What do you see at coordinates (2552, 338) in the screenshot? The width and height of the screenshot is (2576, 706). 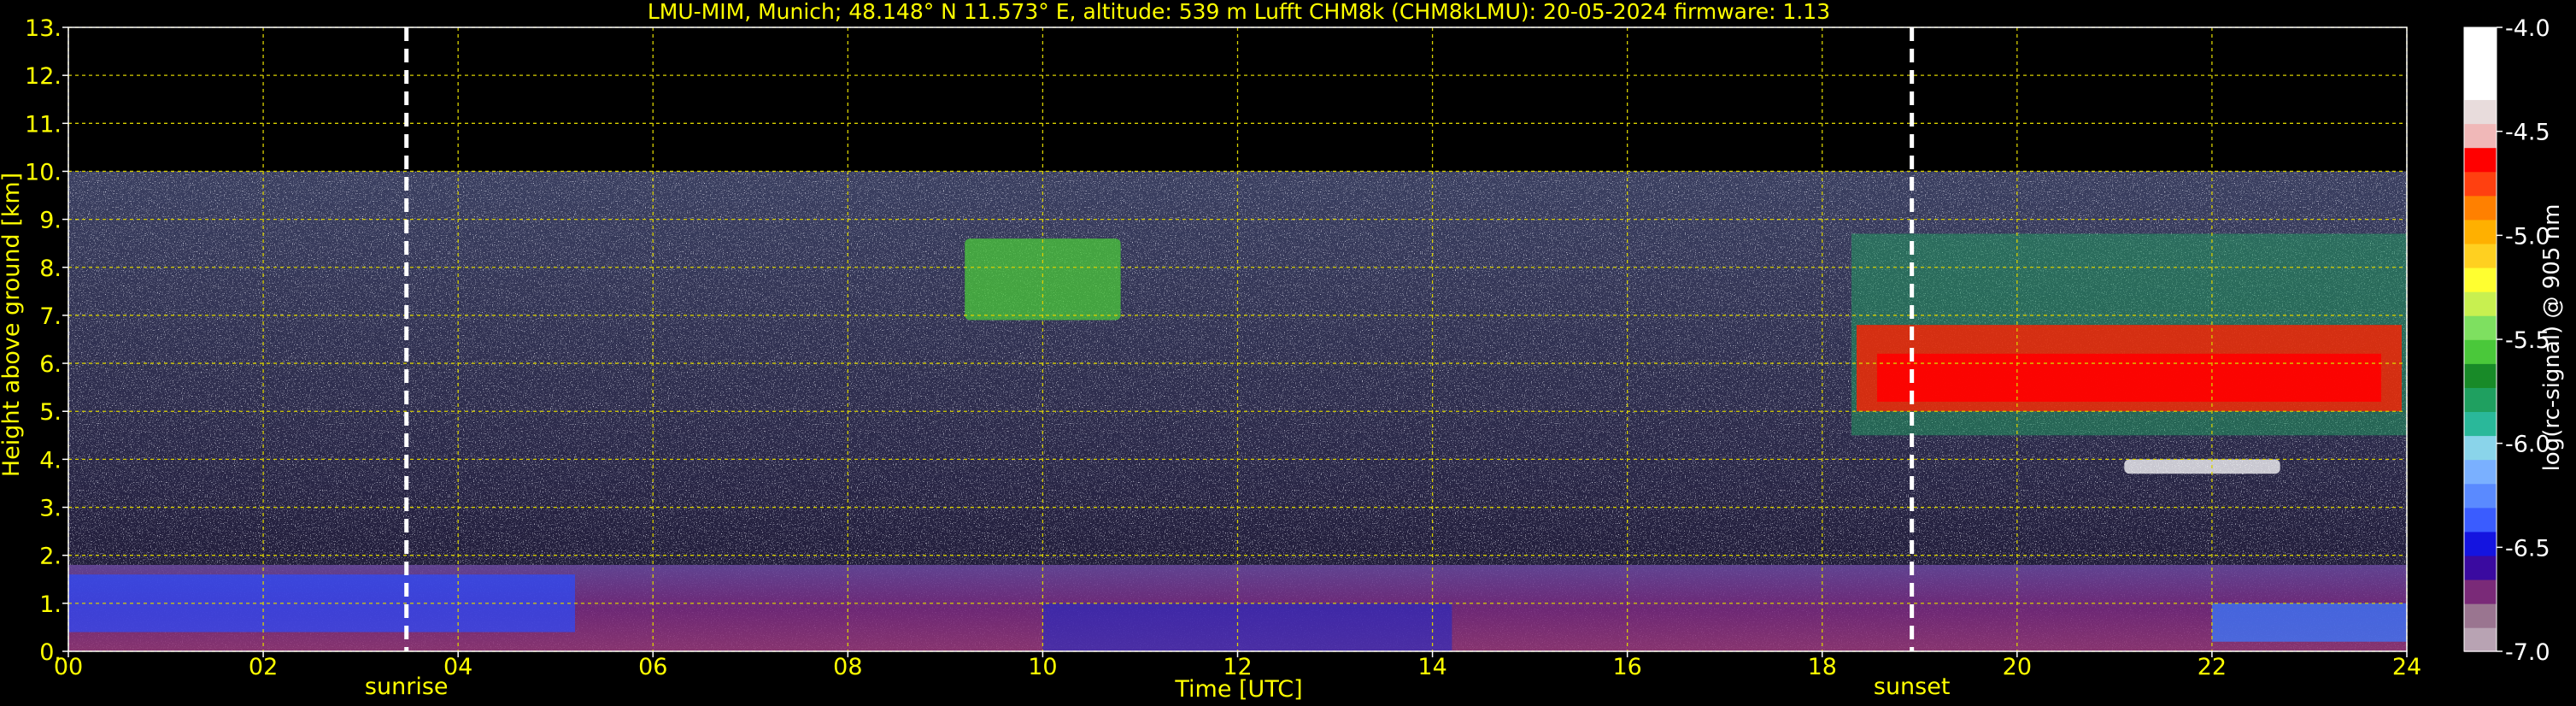 I see `colorbar-label: log(rc-signal) @ 905 nm` at bounding box center [2552, 338].